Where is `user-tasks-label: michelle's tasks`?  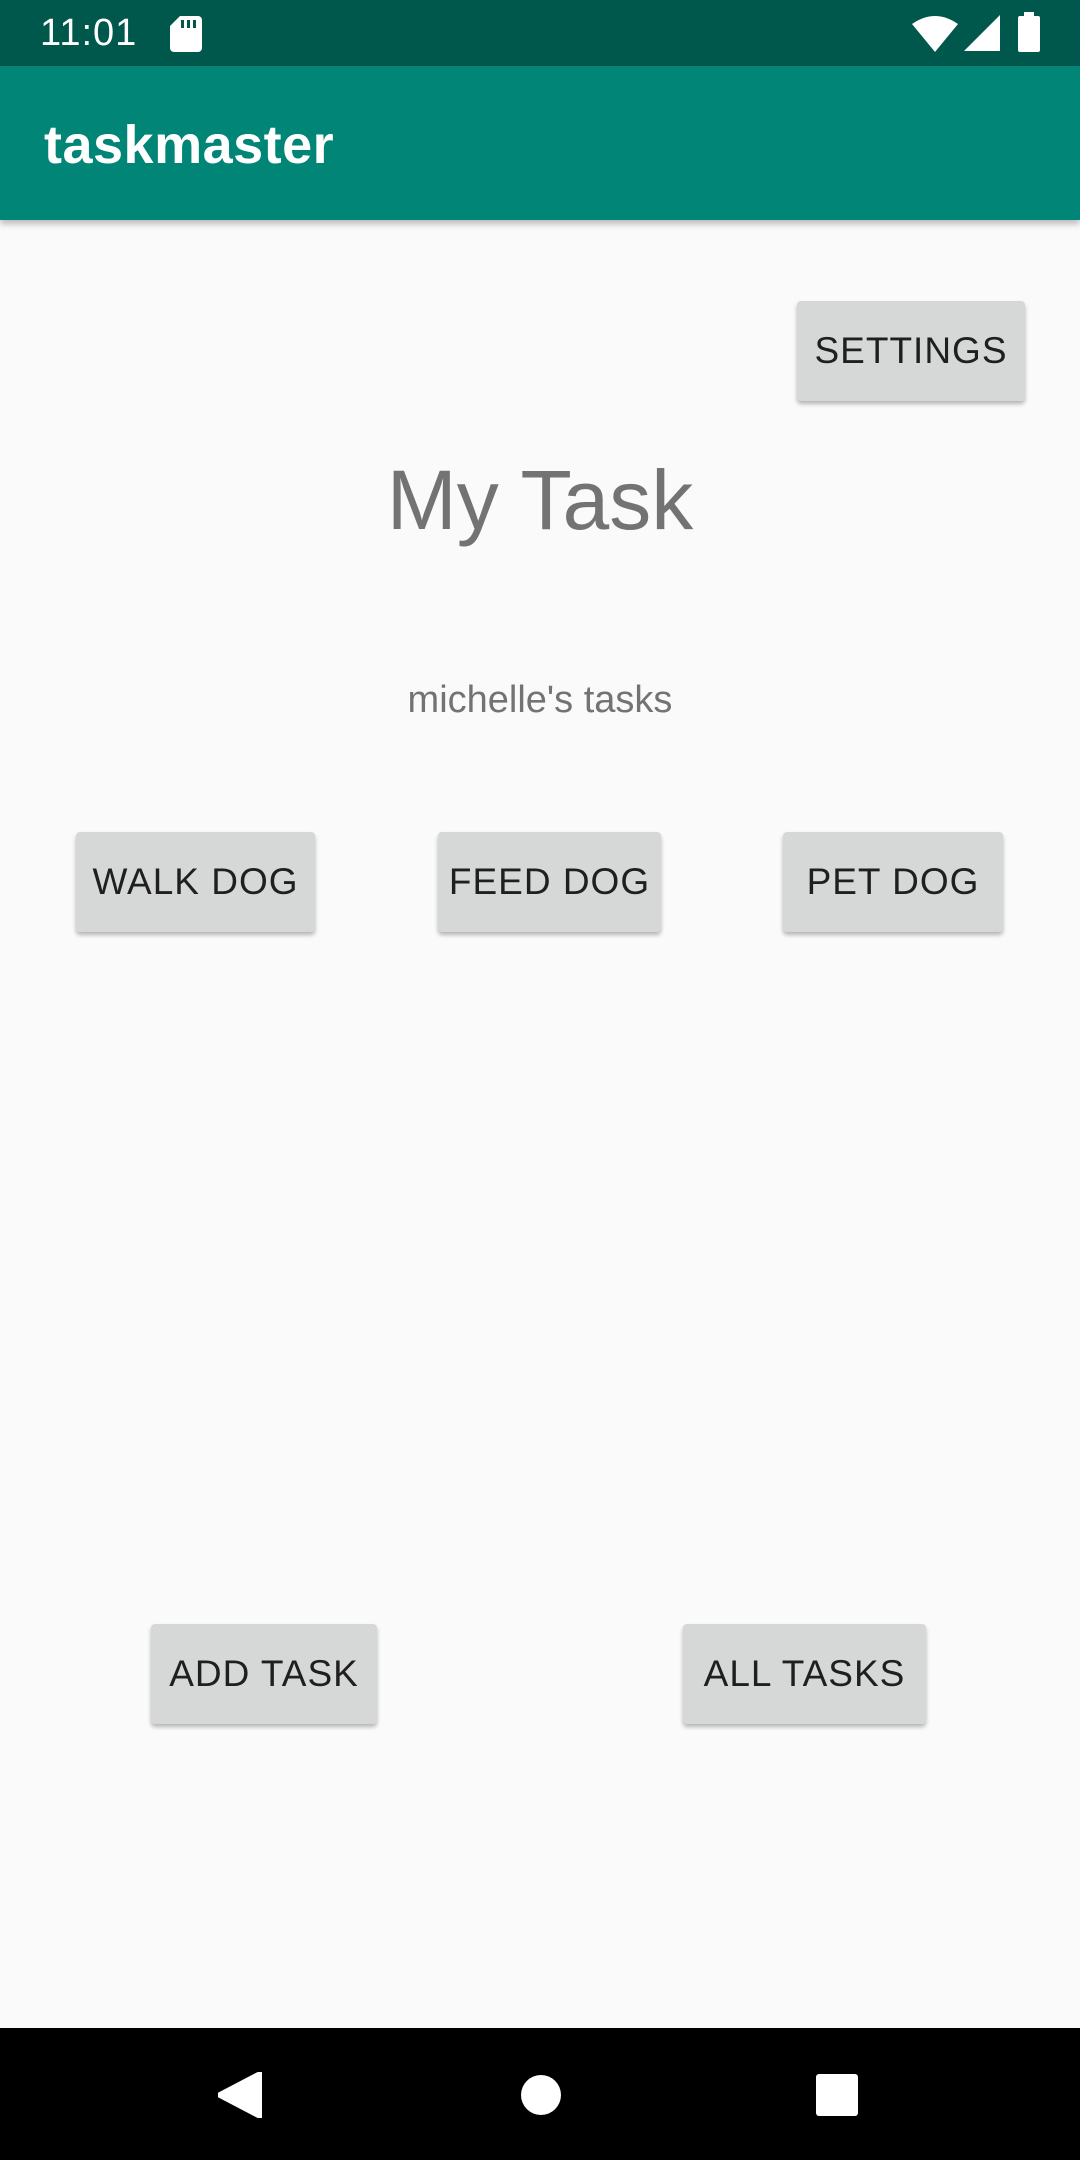
user-tasks-label: michelle's tasks is located at coordinates (540, 700).